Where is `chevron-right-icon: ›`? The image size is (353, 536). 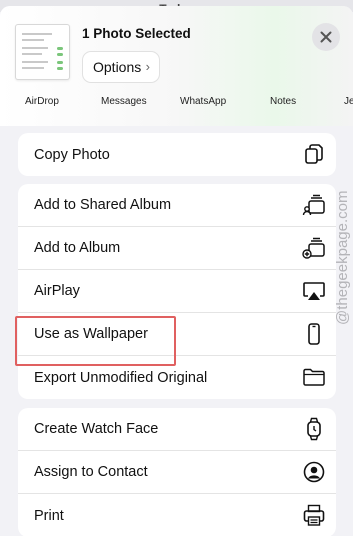 chevron-right-icon: › is located at coordinates (147, 66).